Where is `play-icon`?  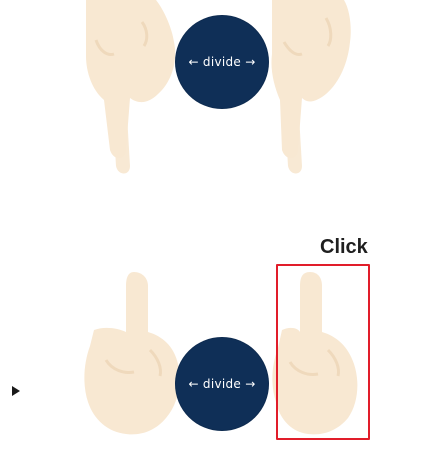
play-icon is located at coordinates (16, 391).